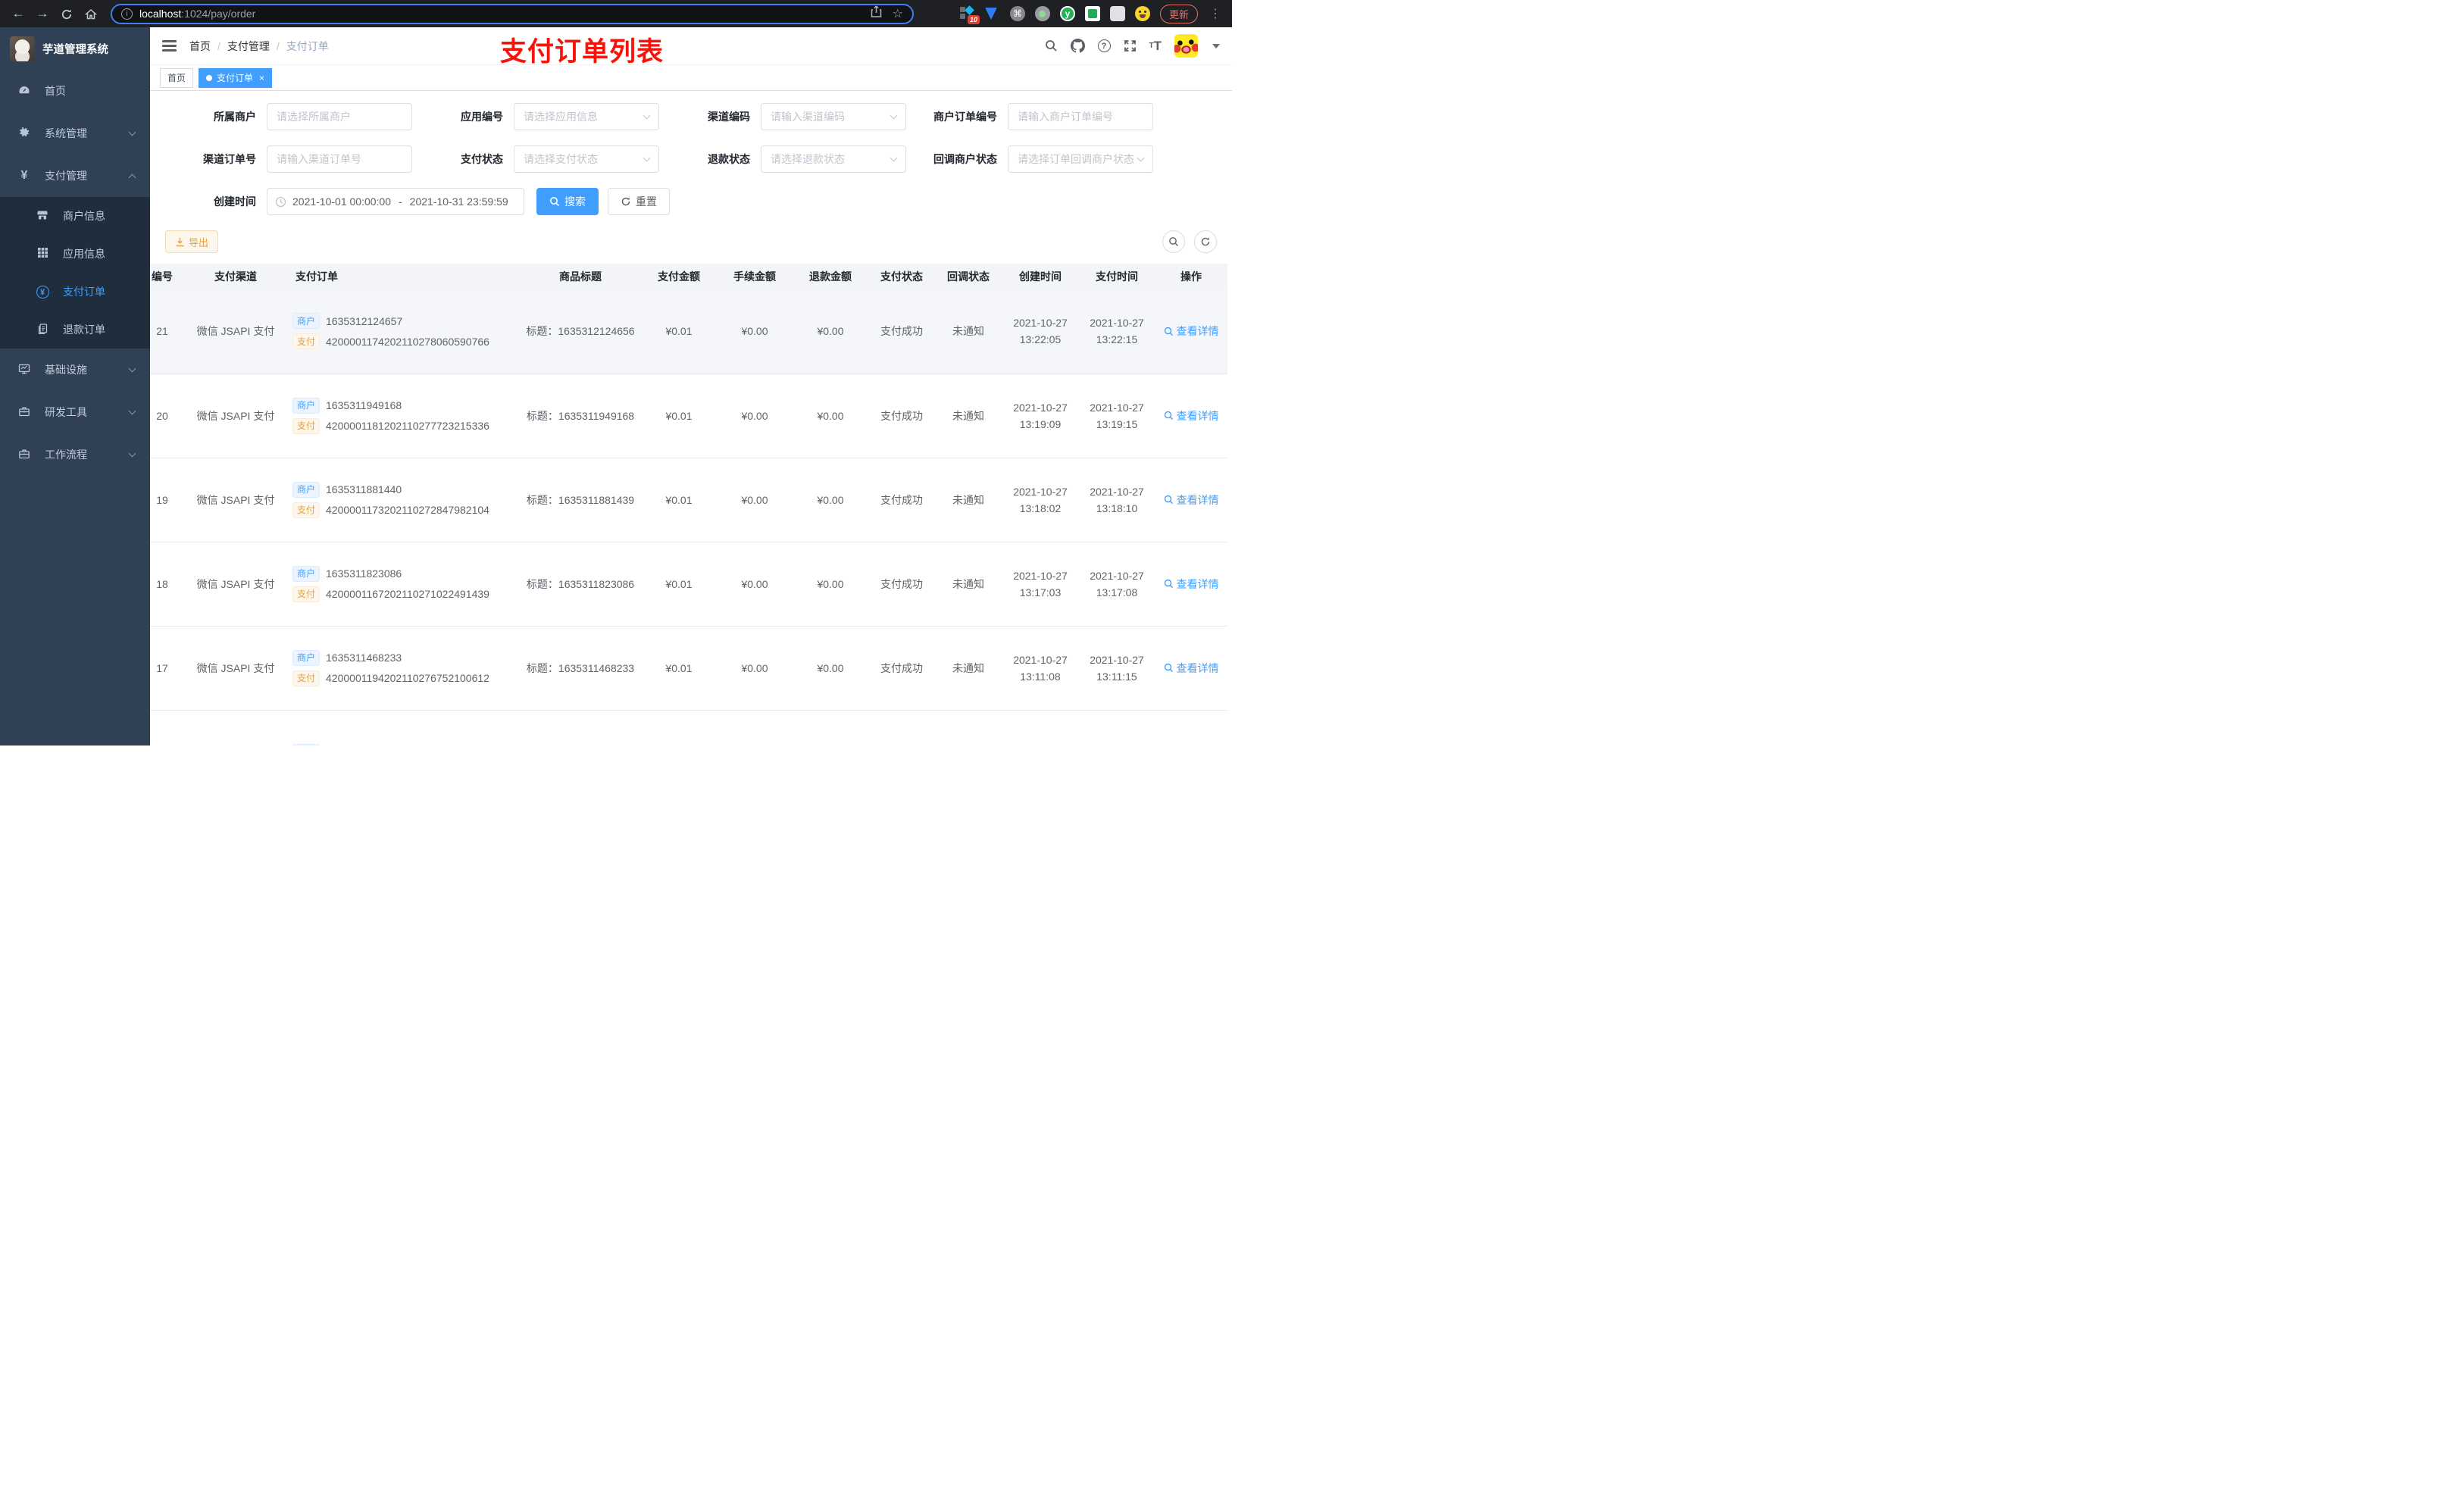 The width and height of the screenshot is (2464, 1491). Describe the element at coordinates (1077, 46) in the screenshot. I see `github-icon` at that location.